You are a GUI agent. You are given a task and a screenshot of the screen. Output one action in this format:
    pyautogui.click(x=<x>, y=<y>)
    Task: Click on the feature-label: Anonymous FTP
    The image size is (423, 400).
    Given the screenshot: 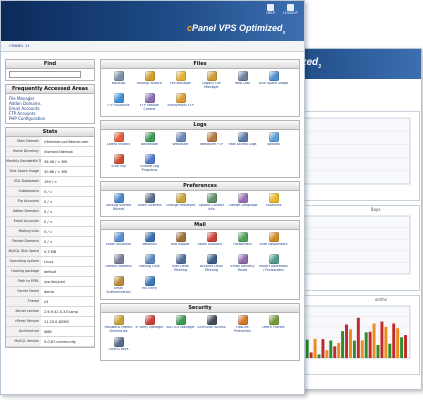 What is the action you would take?
    pyautogui.click(x=180, y=105)
    